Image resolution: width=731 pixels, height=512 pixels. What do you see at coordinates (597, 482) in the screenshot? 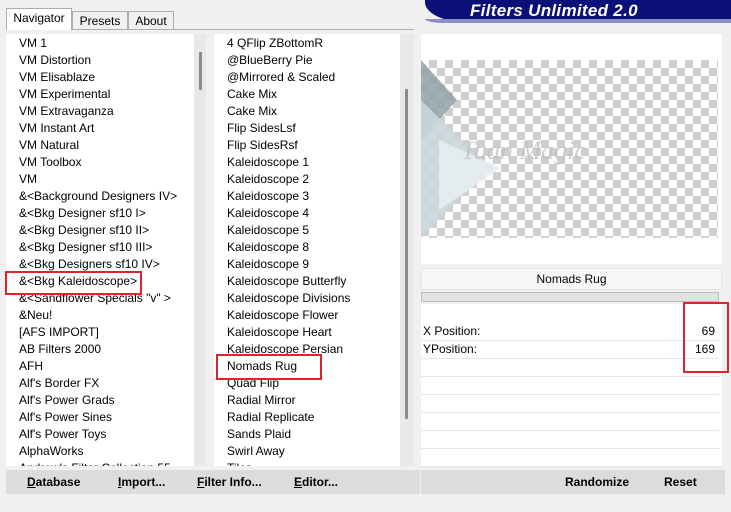
I see `randomize-button: Randomize` at bounding box center [597, 482].